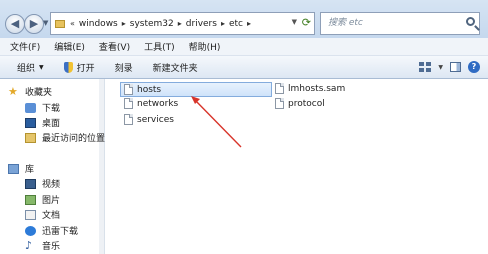  What do you see at coordinates (101, 166) in the screenshot?
I see `navigation-scrollbar` at bounding box center [101, 166].